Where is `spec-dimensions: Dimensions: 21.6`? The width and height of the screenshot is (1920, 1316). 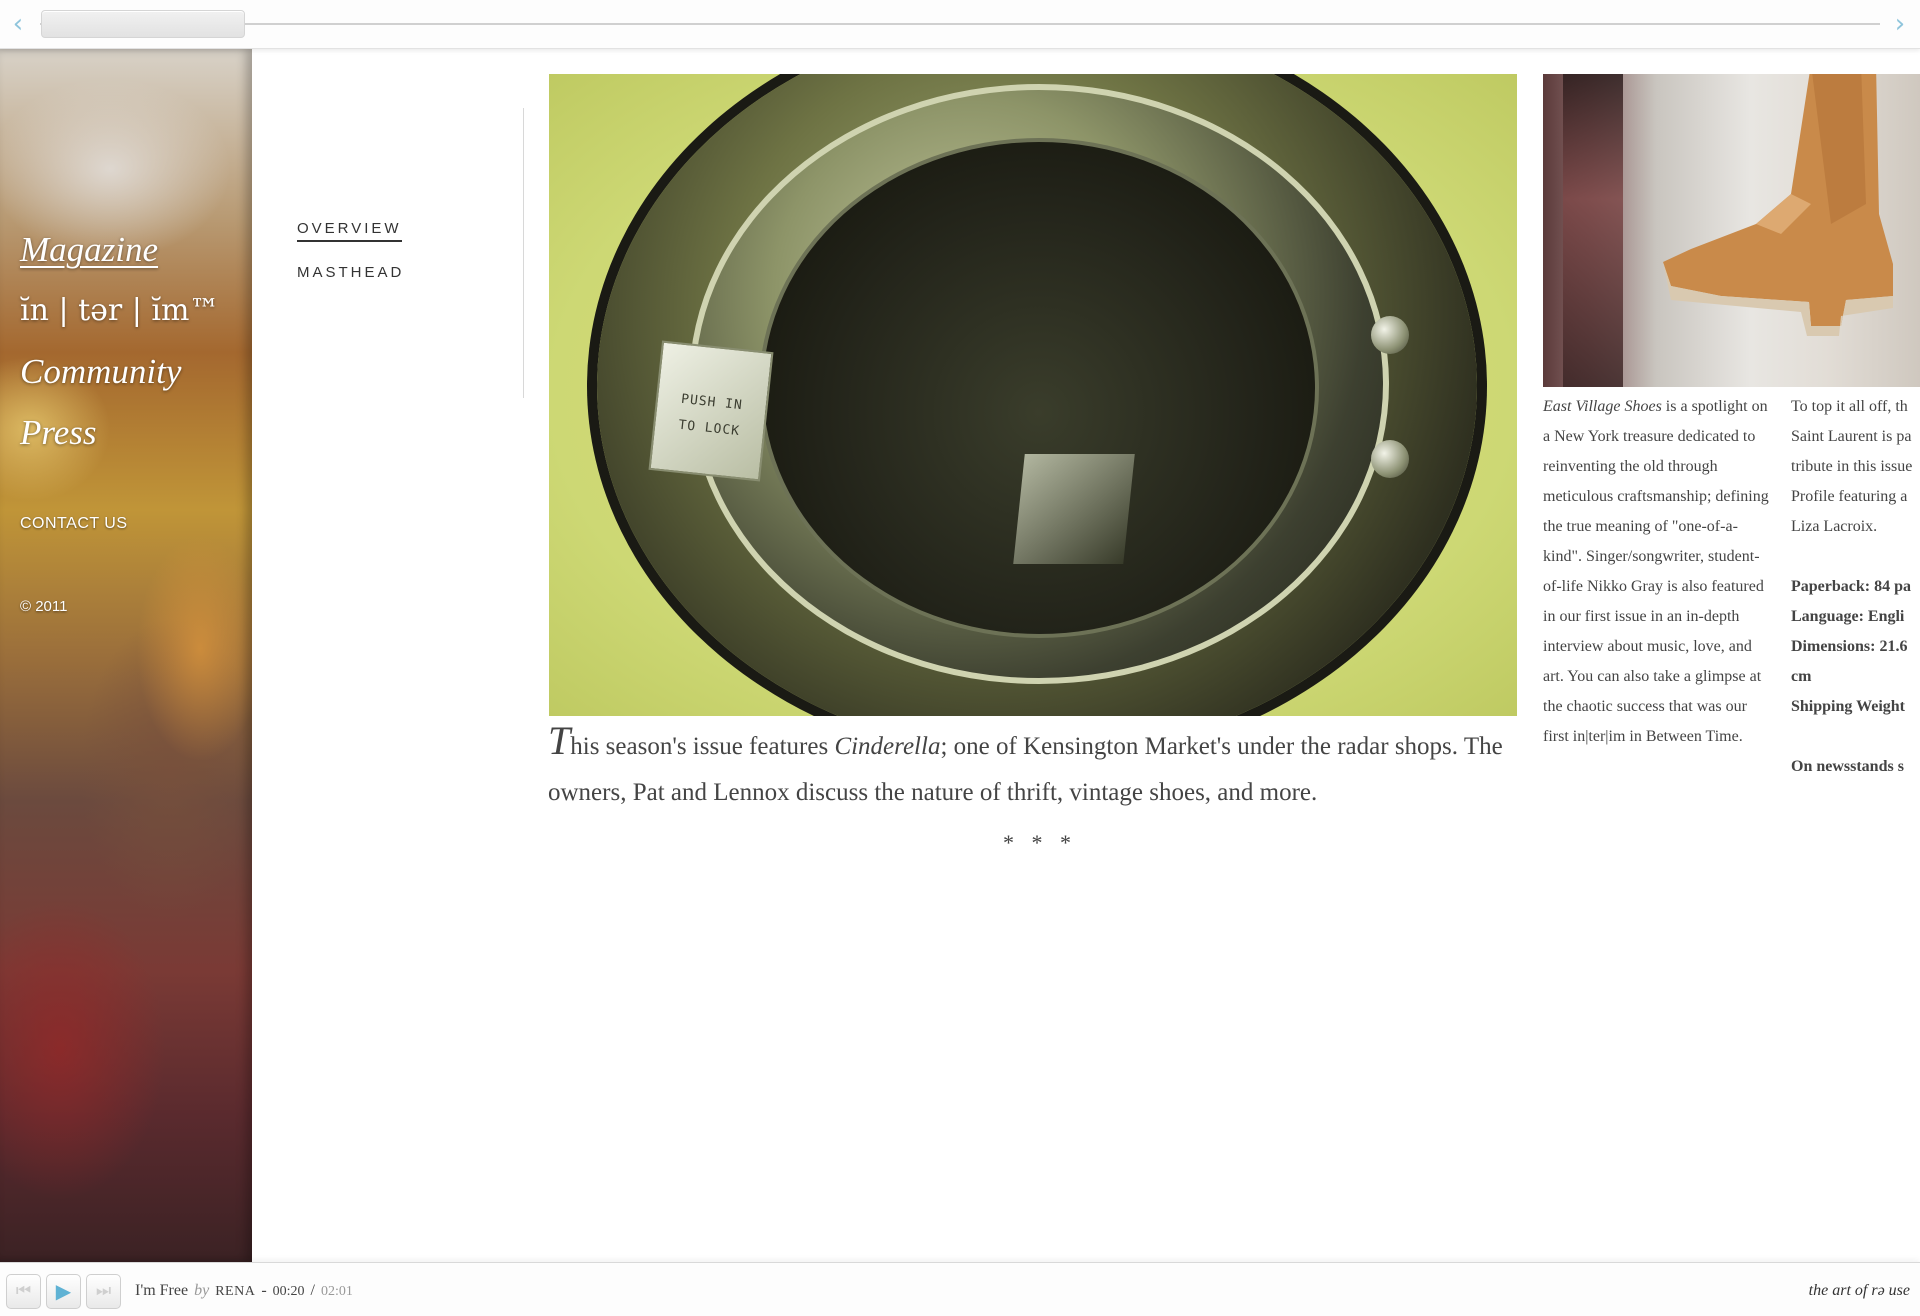
spec-dimensions: Dimensions: 21.6 is located at coordinates (1849, 646).